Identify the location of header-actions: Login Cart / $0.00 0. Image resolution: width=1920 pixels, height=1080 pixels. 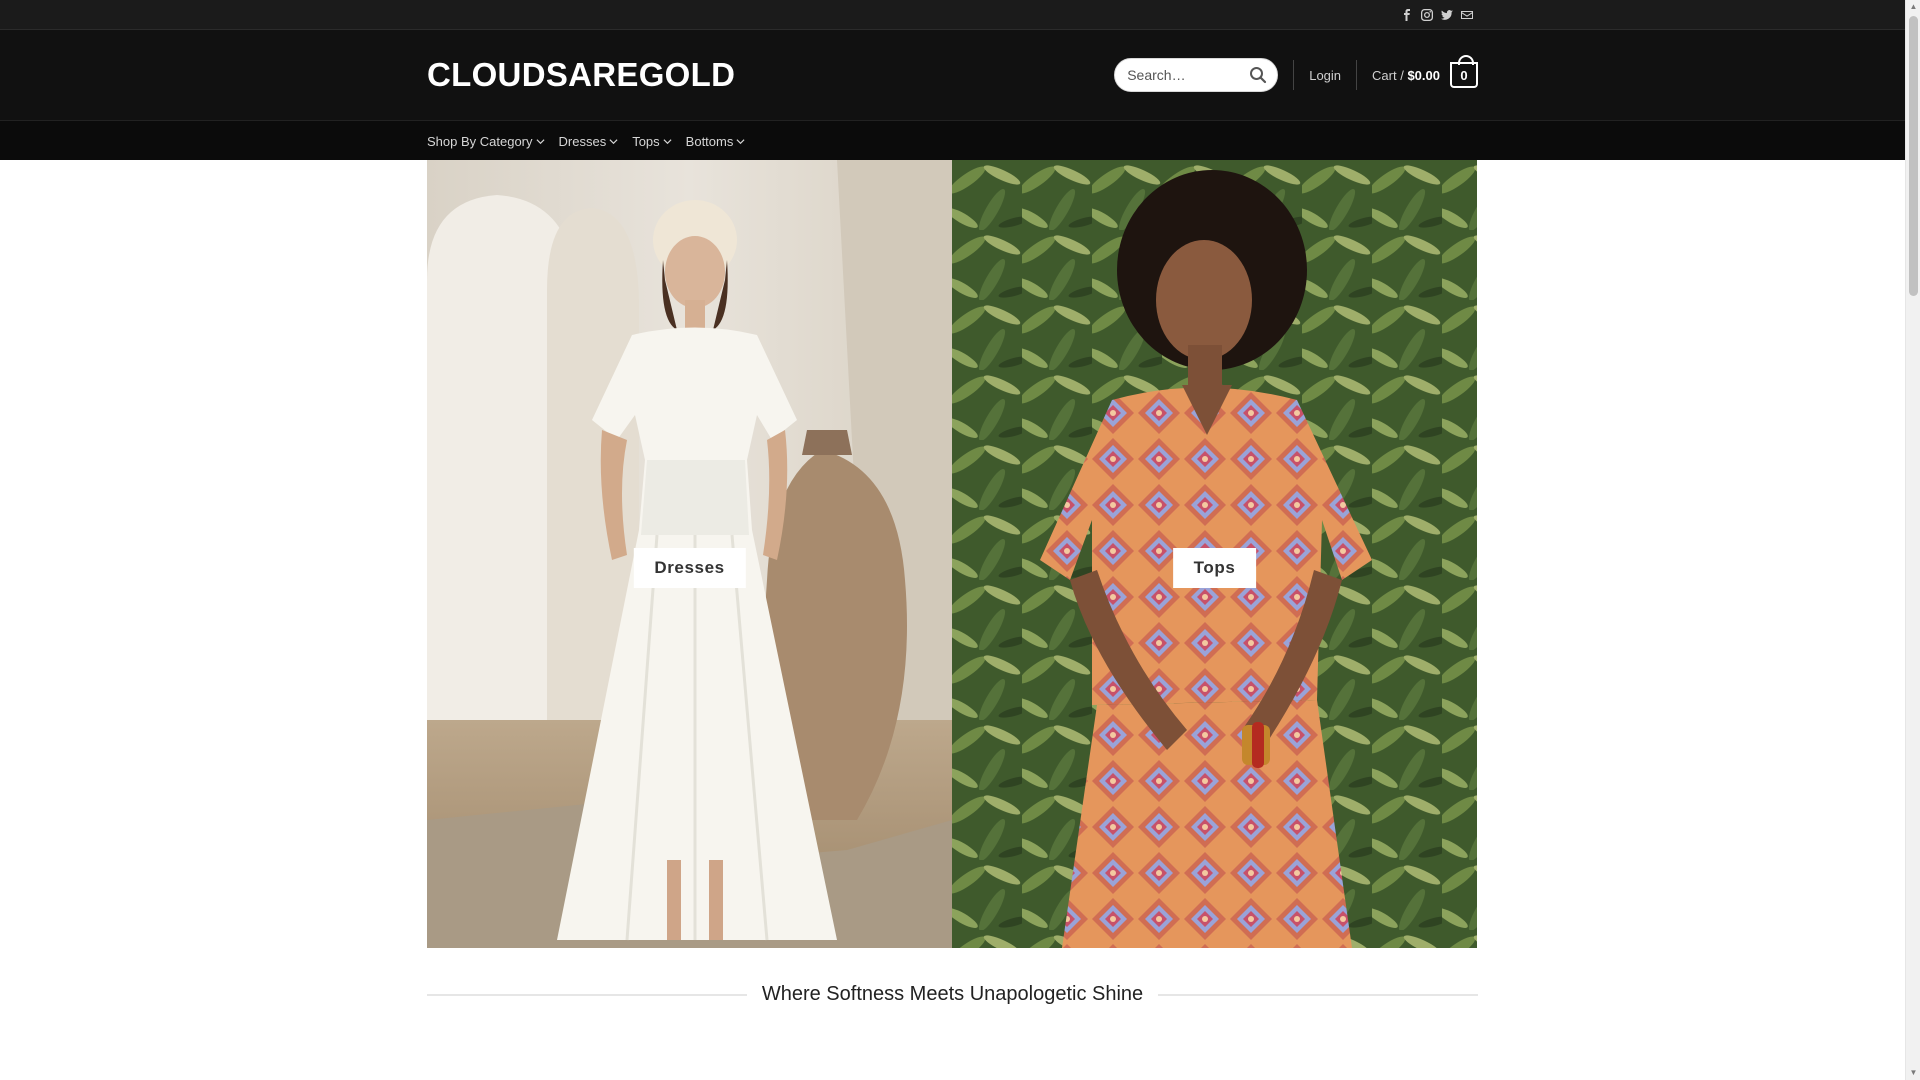
(1296, 75).